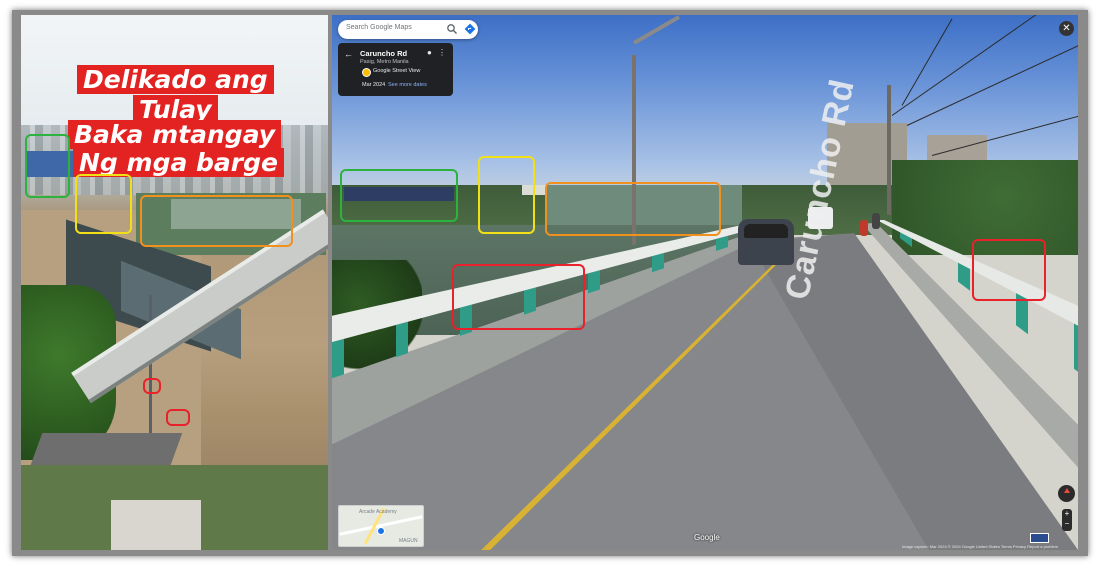 This screenshot has height=567, width=1100. I want to click on minimap-label: Arcade Academy, so click(378, 512).